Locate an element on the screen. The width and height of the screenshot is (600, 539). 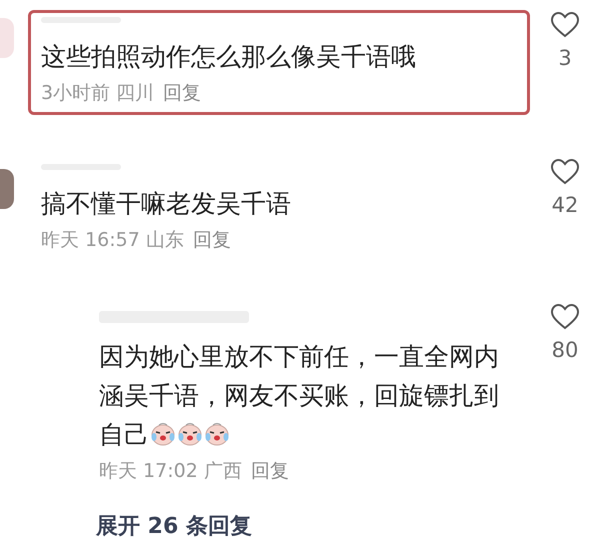
like-count: 42 is located at coordinates (565, 205).